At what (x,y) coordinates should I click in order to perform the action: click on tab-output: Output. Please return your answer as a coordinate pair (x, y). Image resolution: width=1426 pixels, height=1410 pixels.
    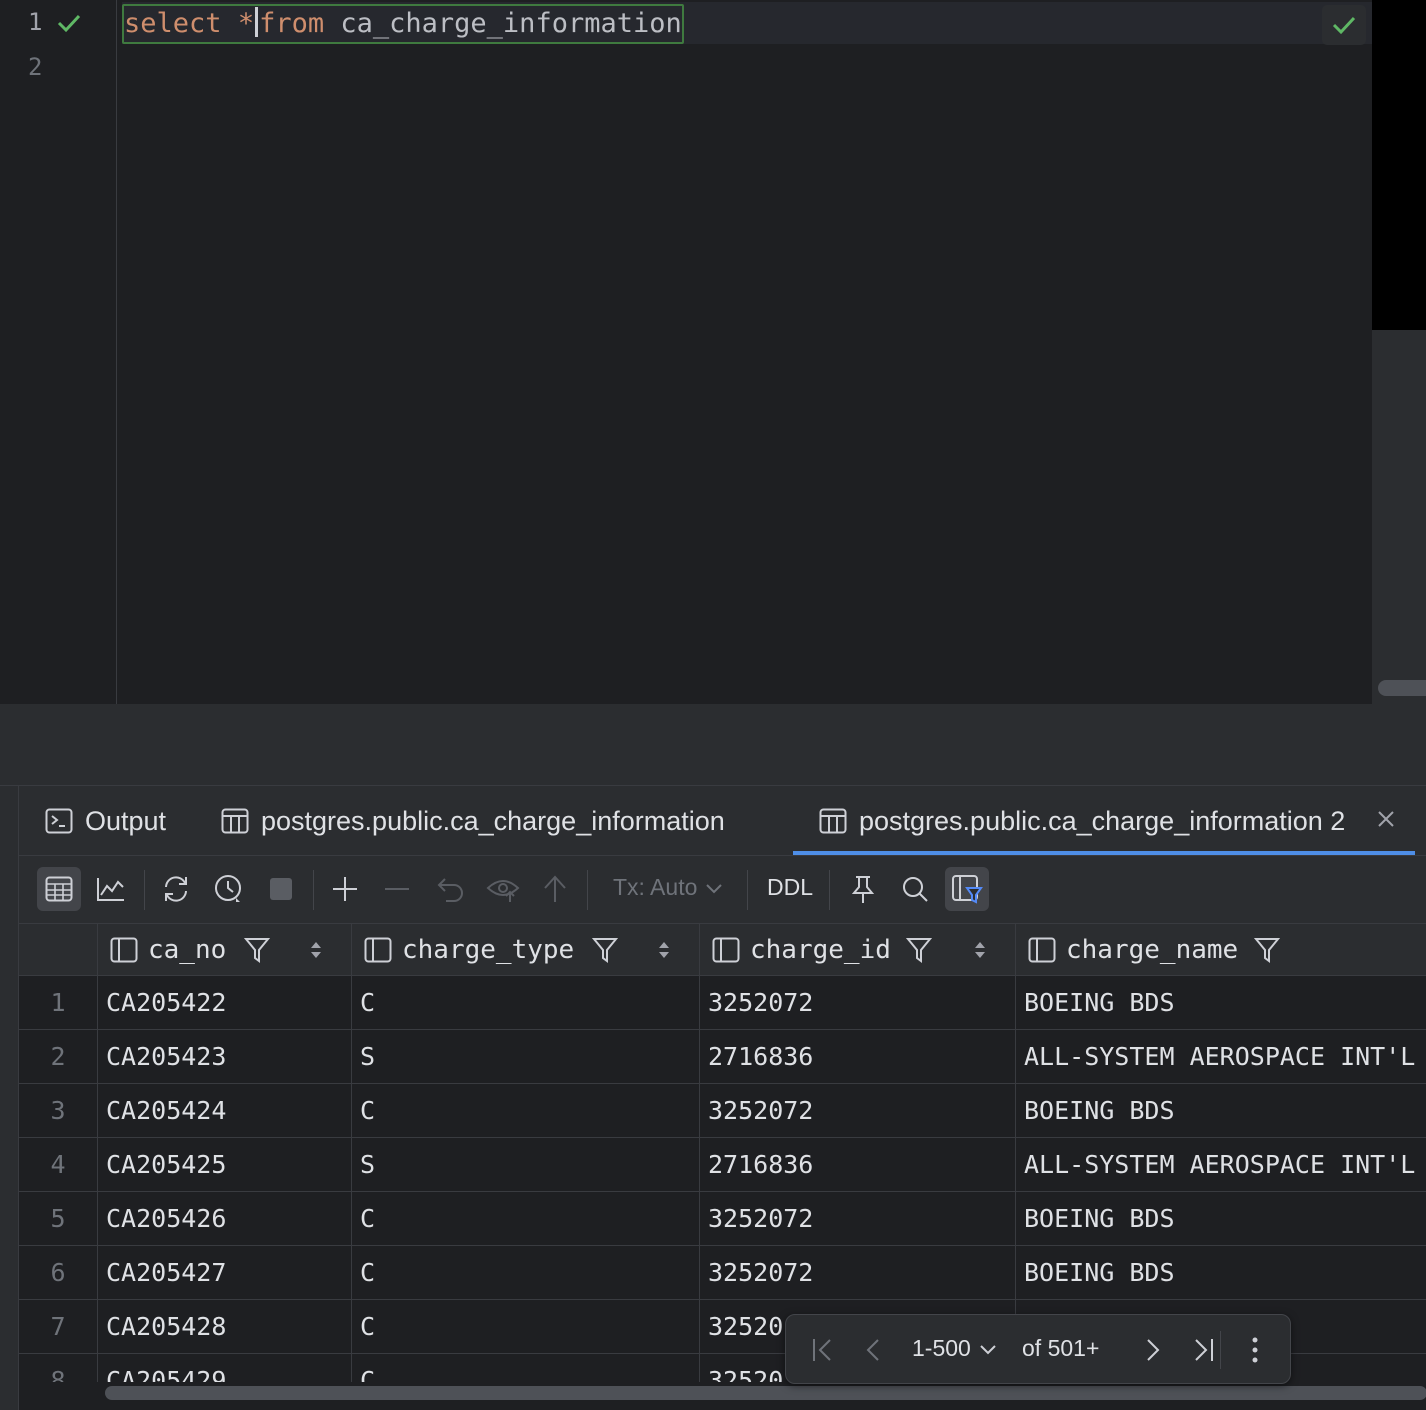
    Looking at the image, I should click on (105, 821).